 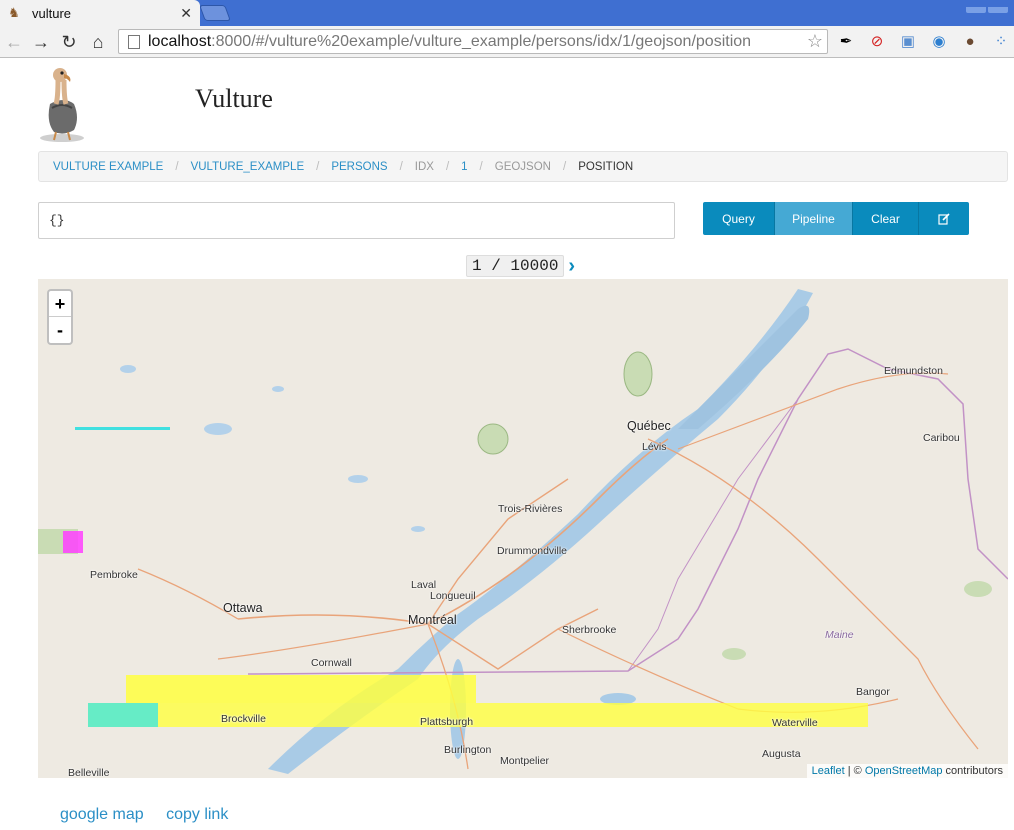 What do you see at coordinates (795, 723) in the screenshot?
I see `map-label-waterville: Waterville` at bounding box center [795, 723].